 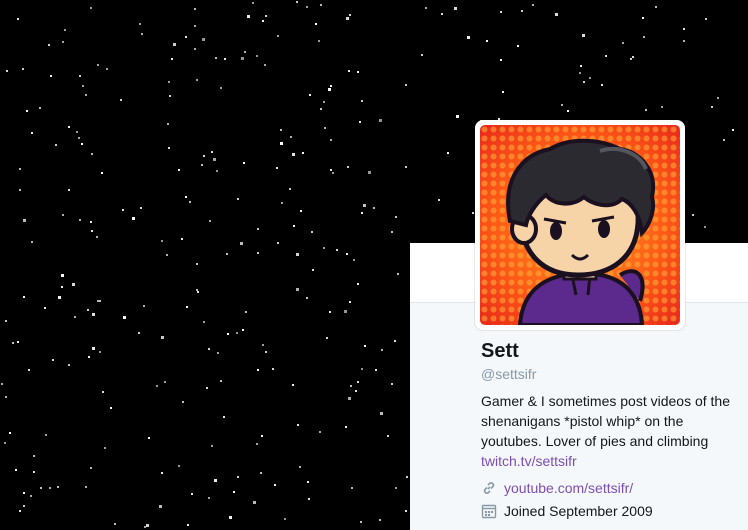 What do you see at coordinates (489, 511) in the screenshot?
I see `calendar-icon` at bounding box center [489, 511].